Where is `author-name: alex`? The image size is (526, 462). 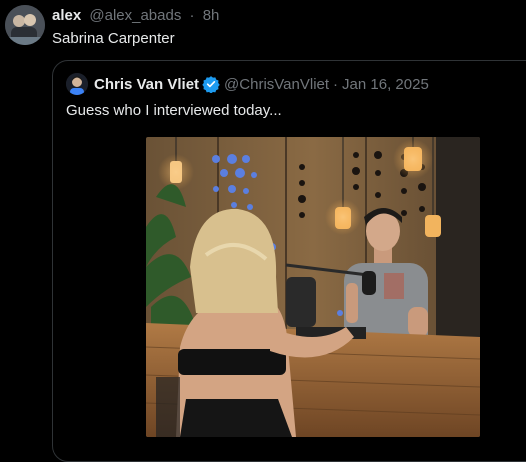
author-name: alex is located at coordinates (66, 15).